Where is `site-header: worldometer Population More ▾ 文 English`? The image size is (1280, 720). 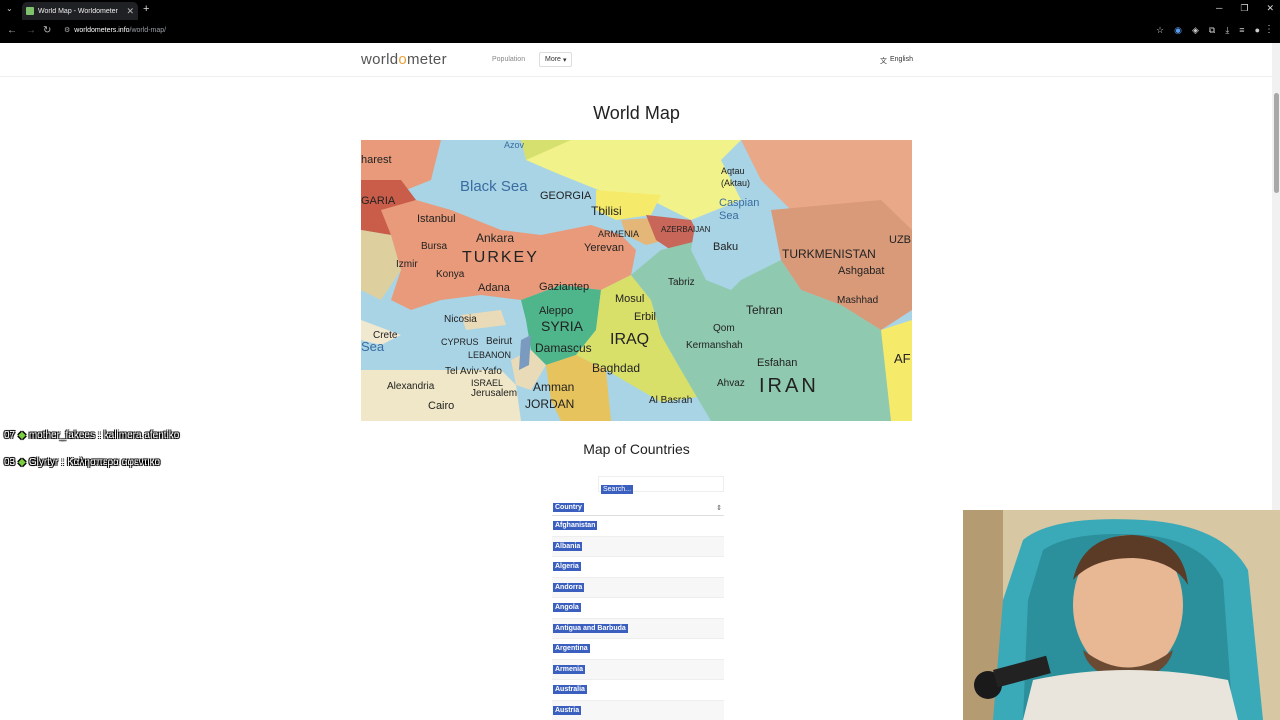
site-header: worldometer Population More ▾ 文 English is located at coordinates (636, 60).